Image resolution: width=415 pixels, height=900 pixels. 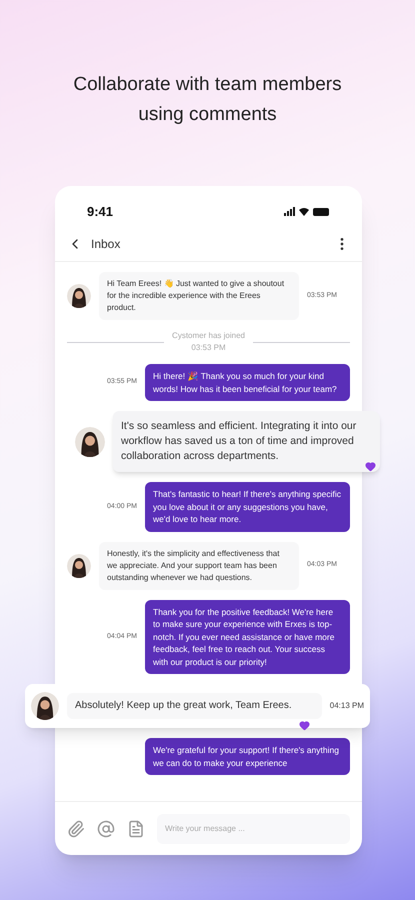 I want to click on document-icon, so click(x=136, y=829).